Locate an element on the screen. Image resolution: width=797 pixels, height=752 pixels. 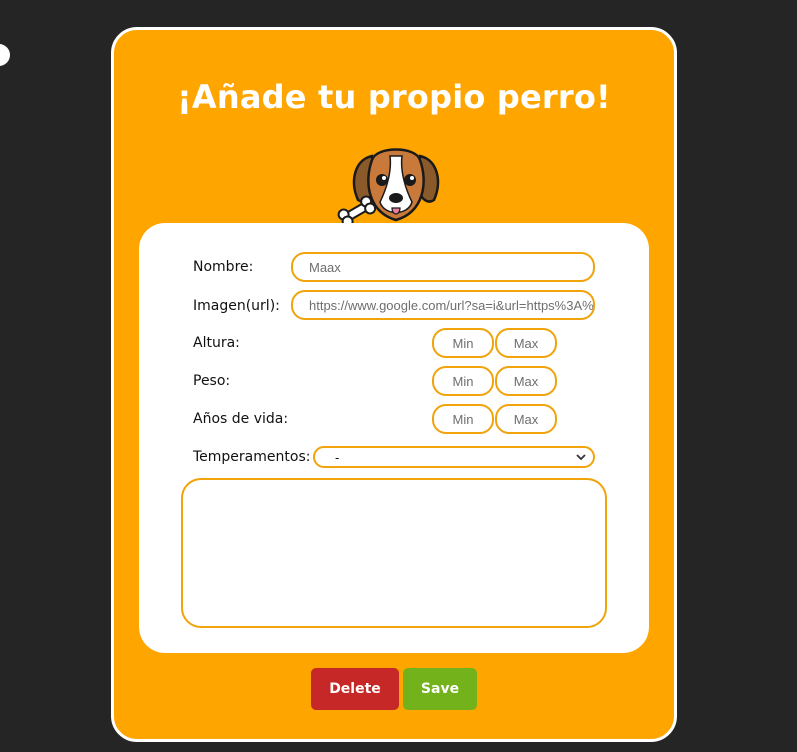
height-label: Altura: is located at coordinates (216, 343).